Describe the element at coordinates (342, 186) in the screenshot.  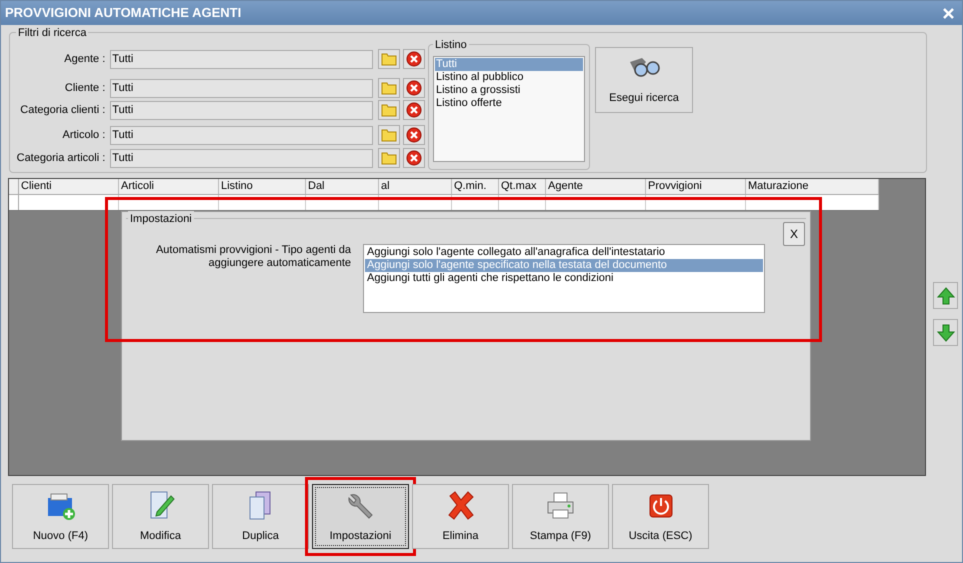
I see `column-header: Dal` at that location.